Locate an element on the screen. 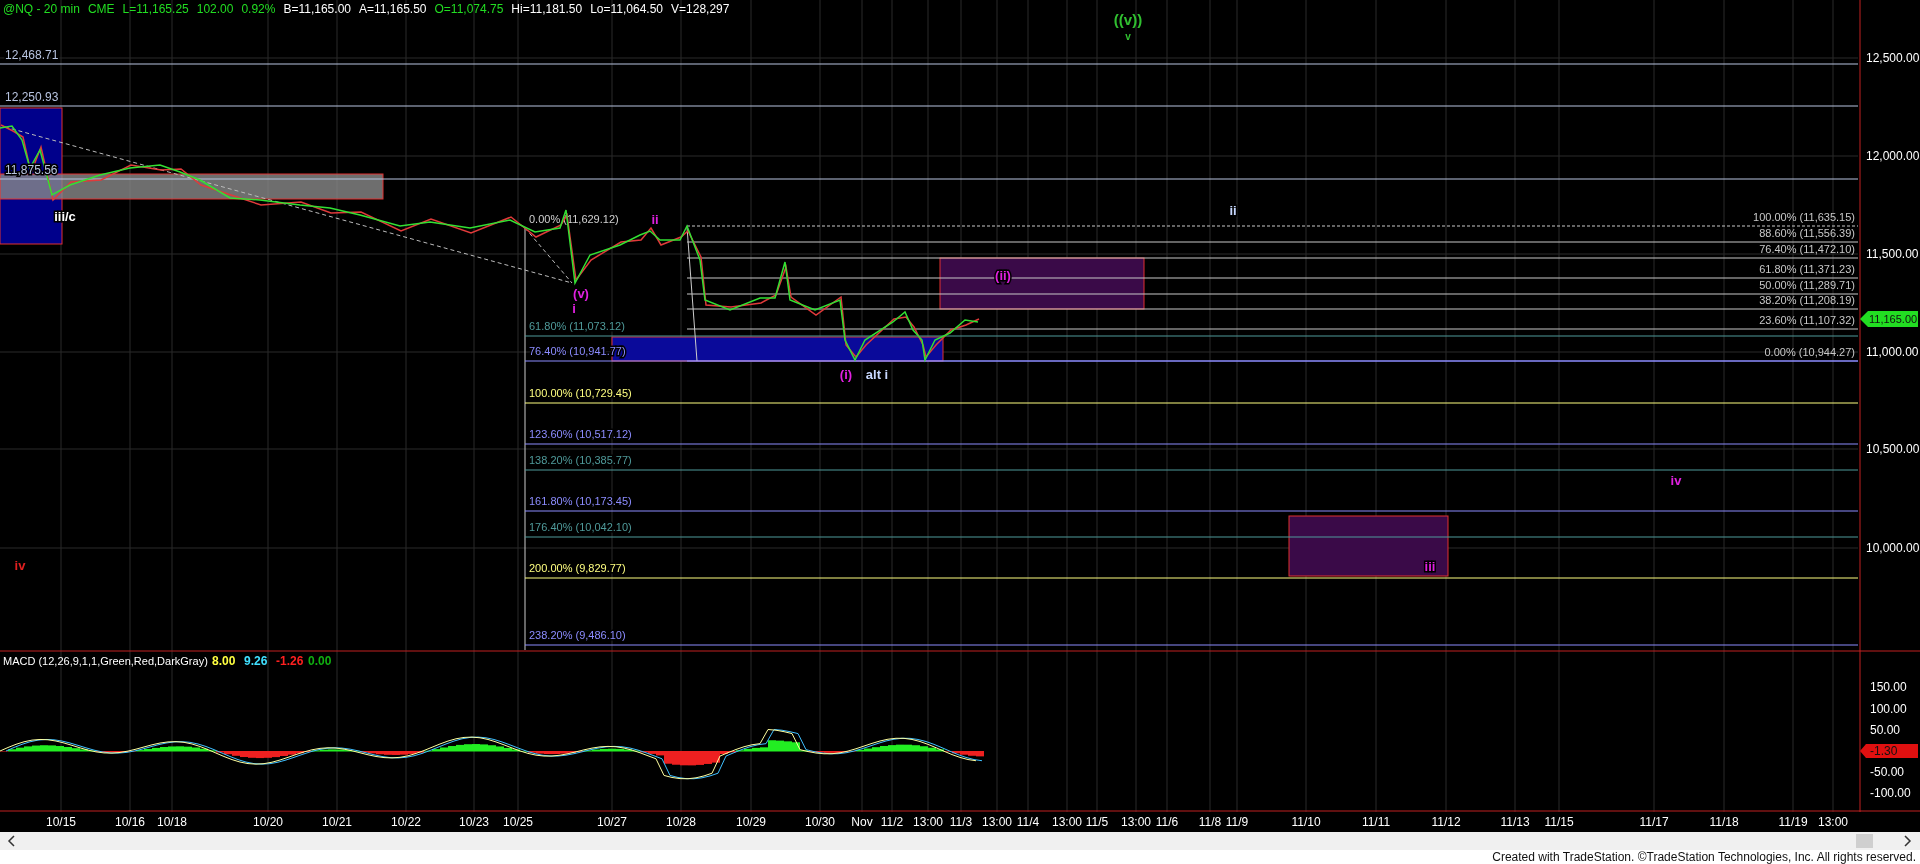  quote-field: 0.92% is located at coordinates (258, 9).